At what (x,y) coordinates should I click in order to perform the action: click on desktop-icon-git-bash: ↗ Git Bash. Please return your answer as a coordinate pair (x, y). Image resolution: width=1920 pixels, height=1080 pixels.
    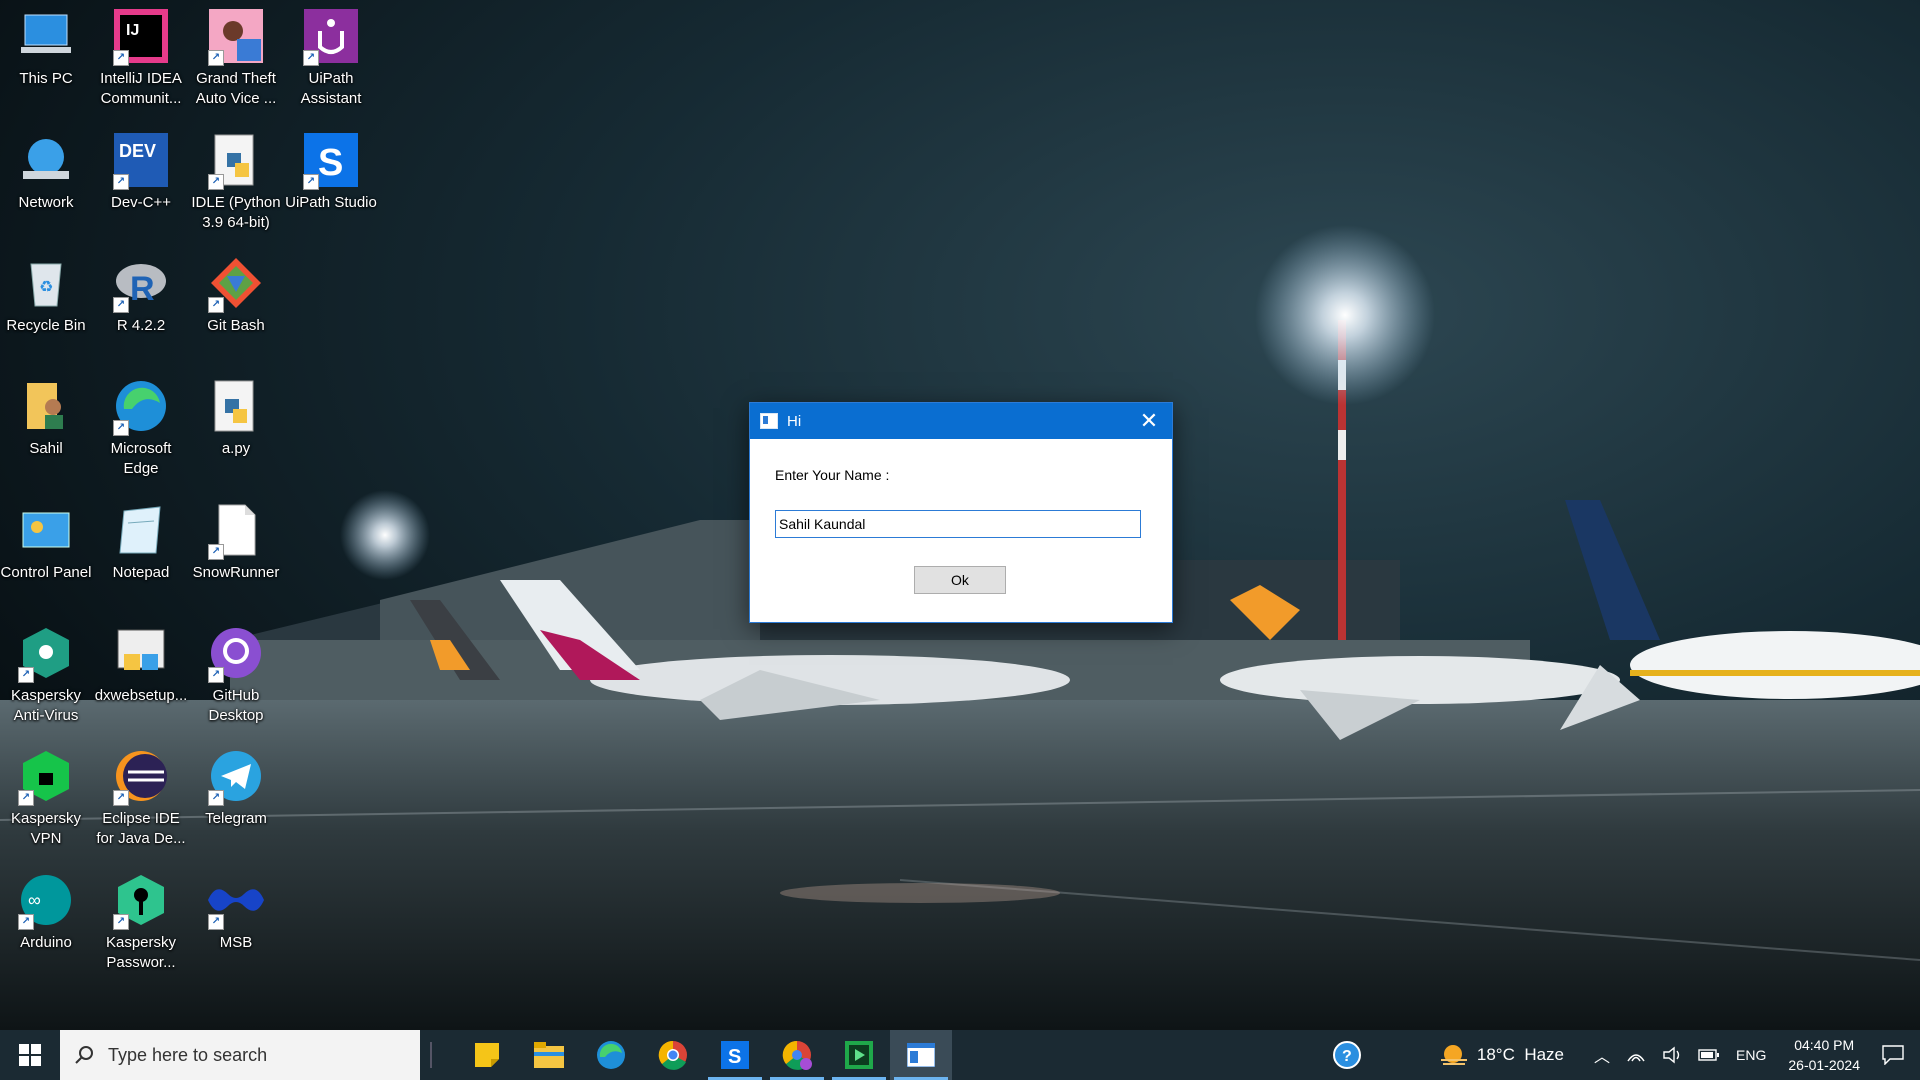
    Looking at the image, I should click on (236, 294).